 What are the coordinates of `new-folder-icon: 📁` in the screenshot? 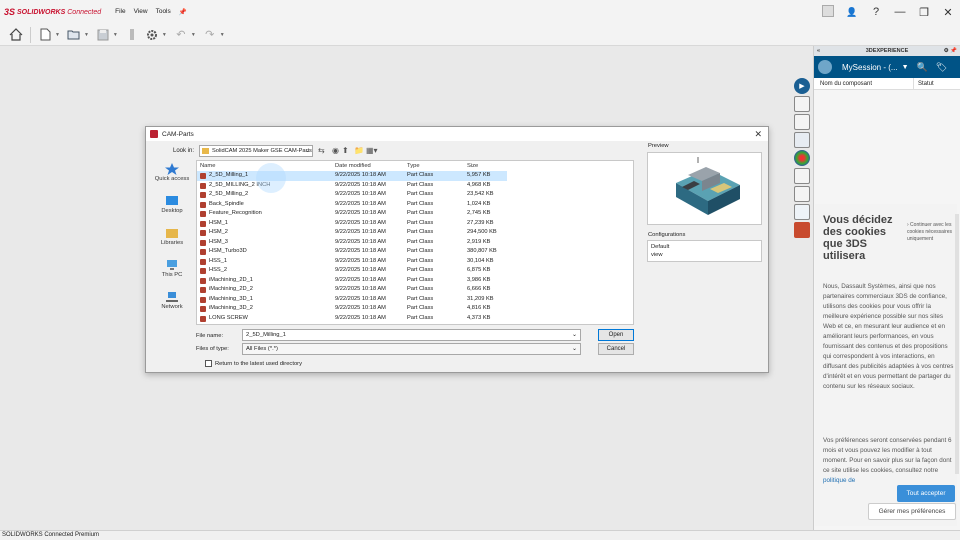 It's located at (359, 151).